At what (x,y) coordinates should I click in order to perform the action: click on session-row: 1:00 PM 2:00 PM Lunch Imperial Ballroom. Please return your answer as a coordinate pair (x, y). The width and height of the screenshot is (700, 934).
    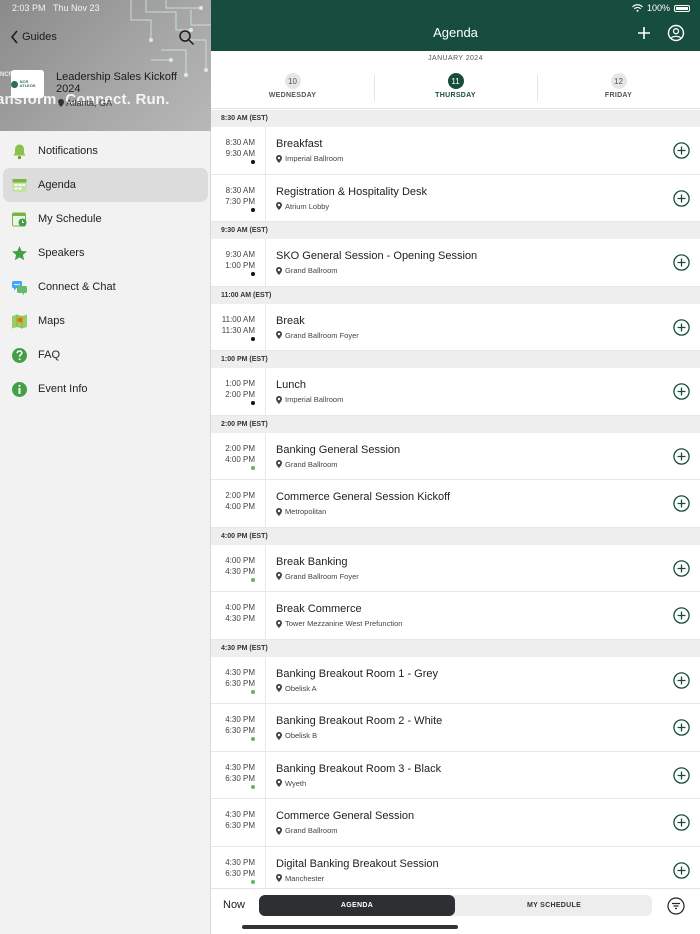
    Looking at the image, I should click on (455, 392).